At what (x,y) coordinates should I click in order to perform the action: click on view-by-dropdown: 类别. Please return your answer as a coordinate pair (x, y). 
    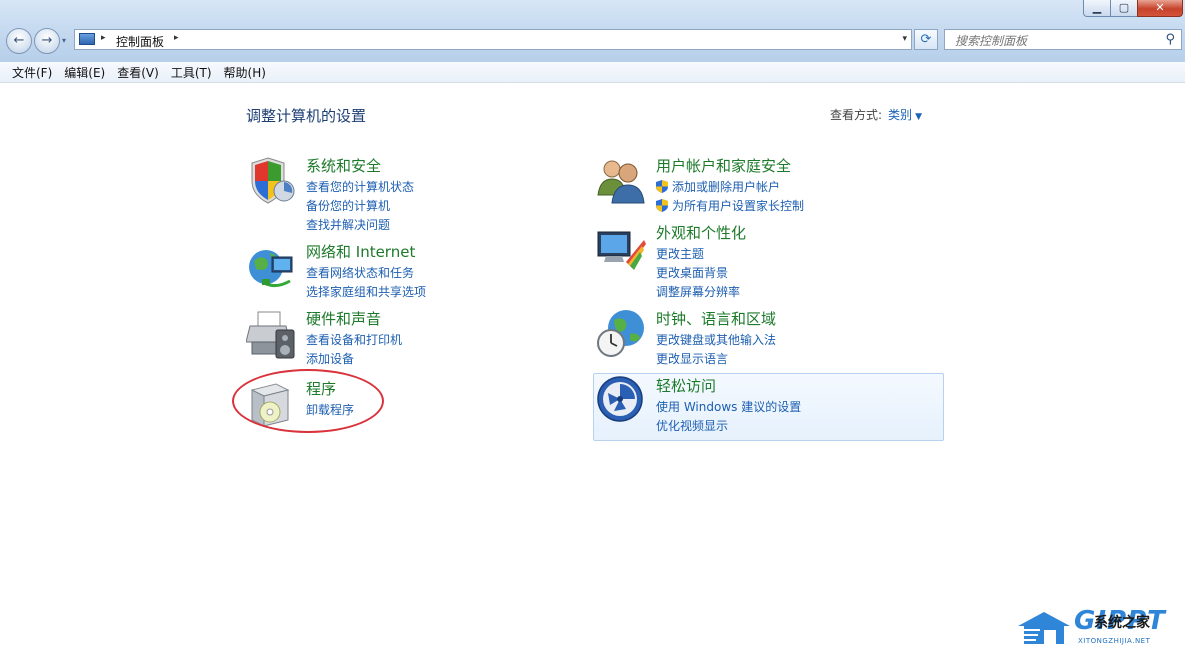
    Looking at the image, I should click on (900, 115).